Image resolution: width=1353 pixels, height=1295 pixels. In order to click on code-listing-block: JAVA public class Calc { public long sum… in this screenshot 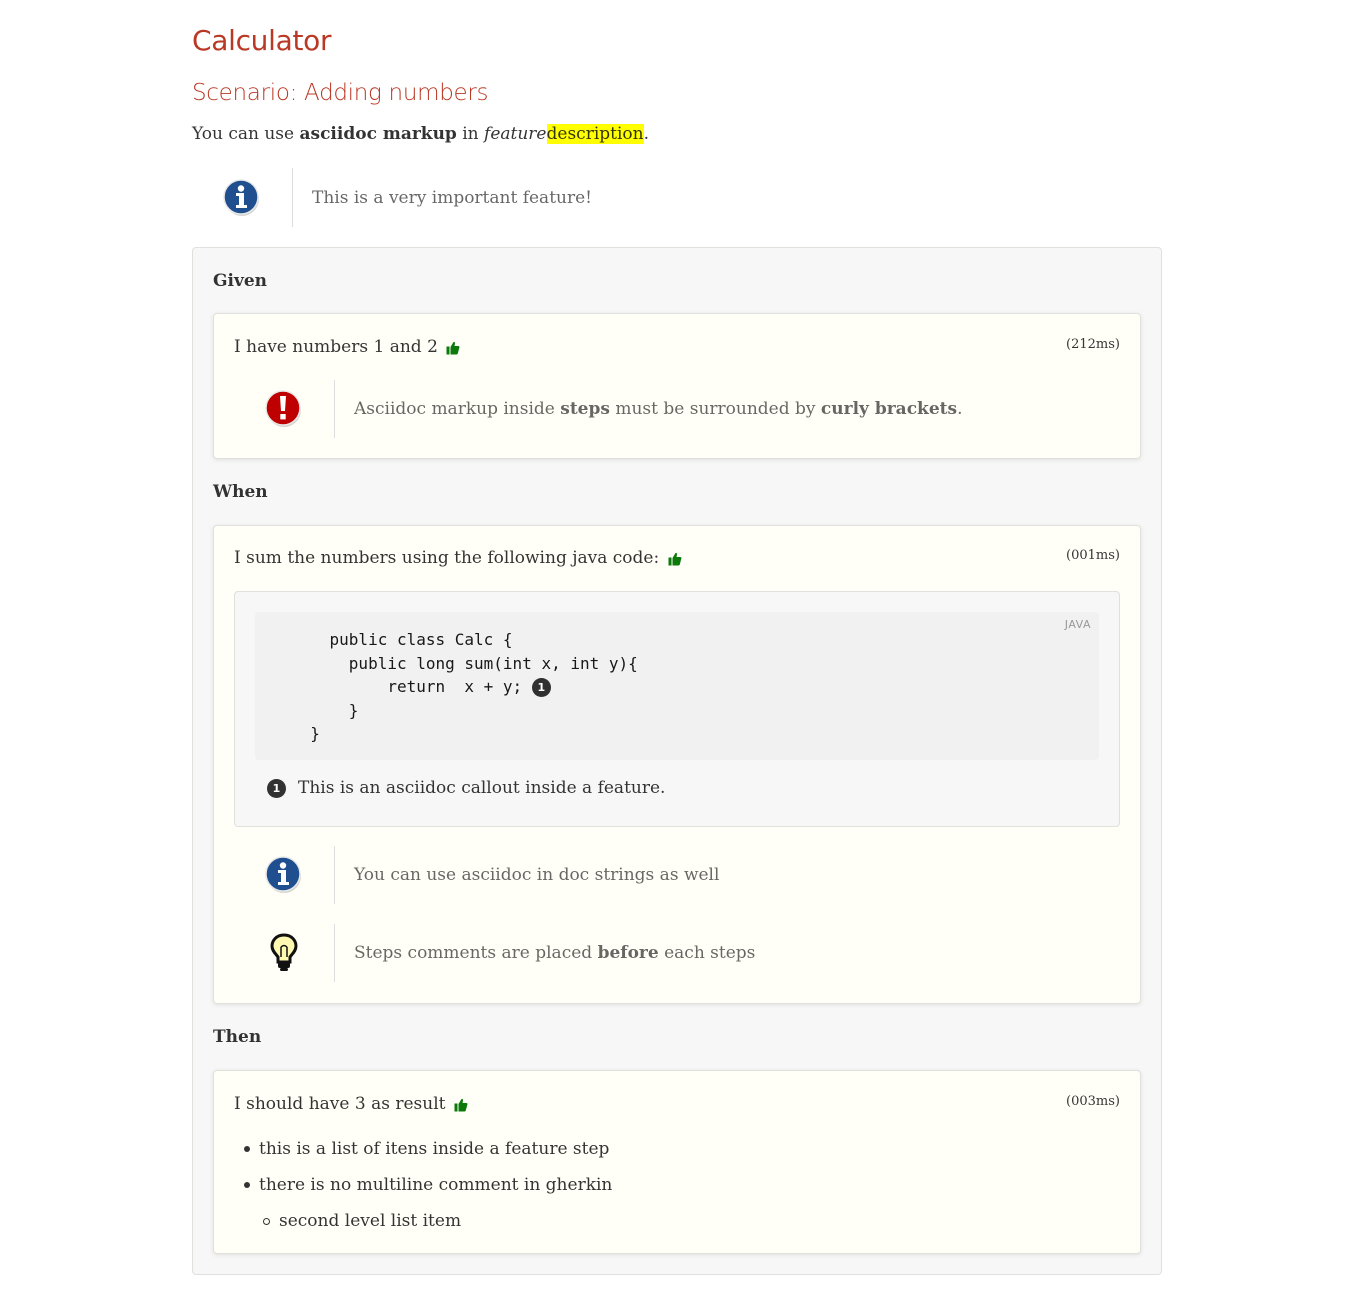, I will do `click(677, 709)`.